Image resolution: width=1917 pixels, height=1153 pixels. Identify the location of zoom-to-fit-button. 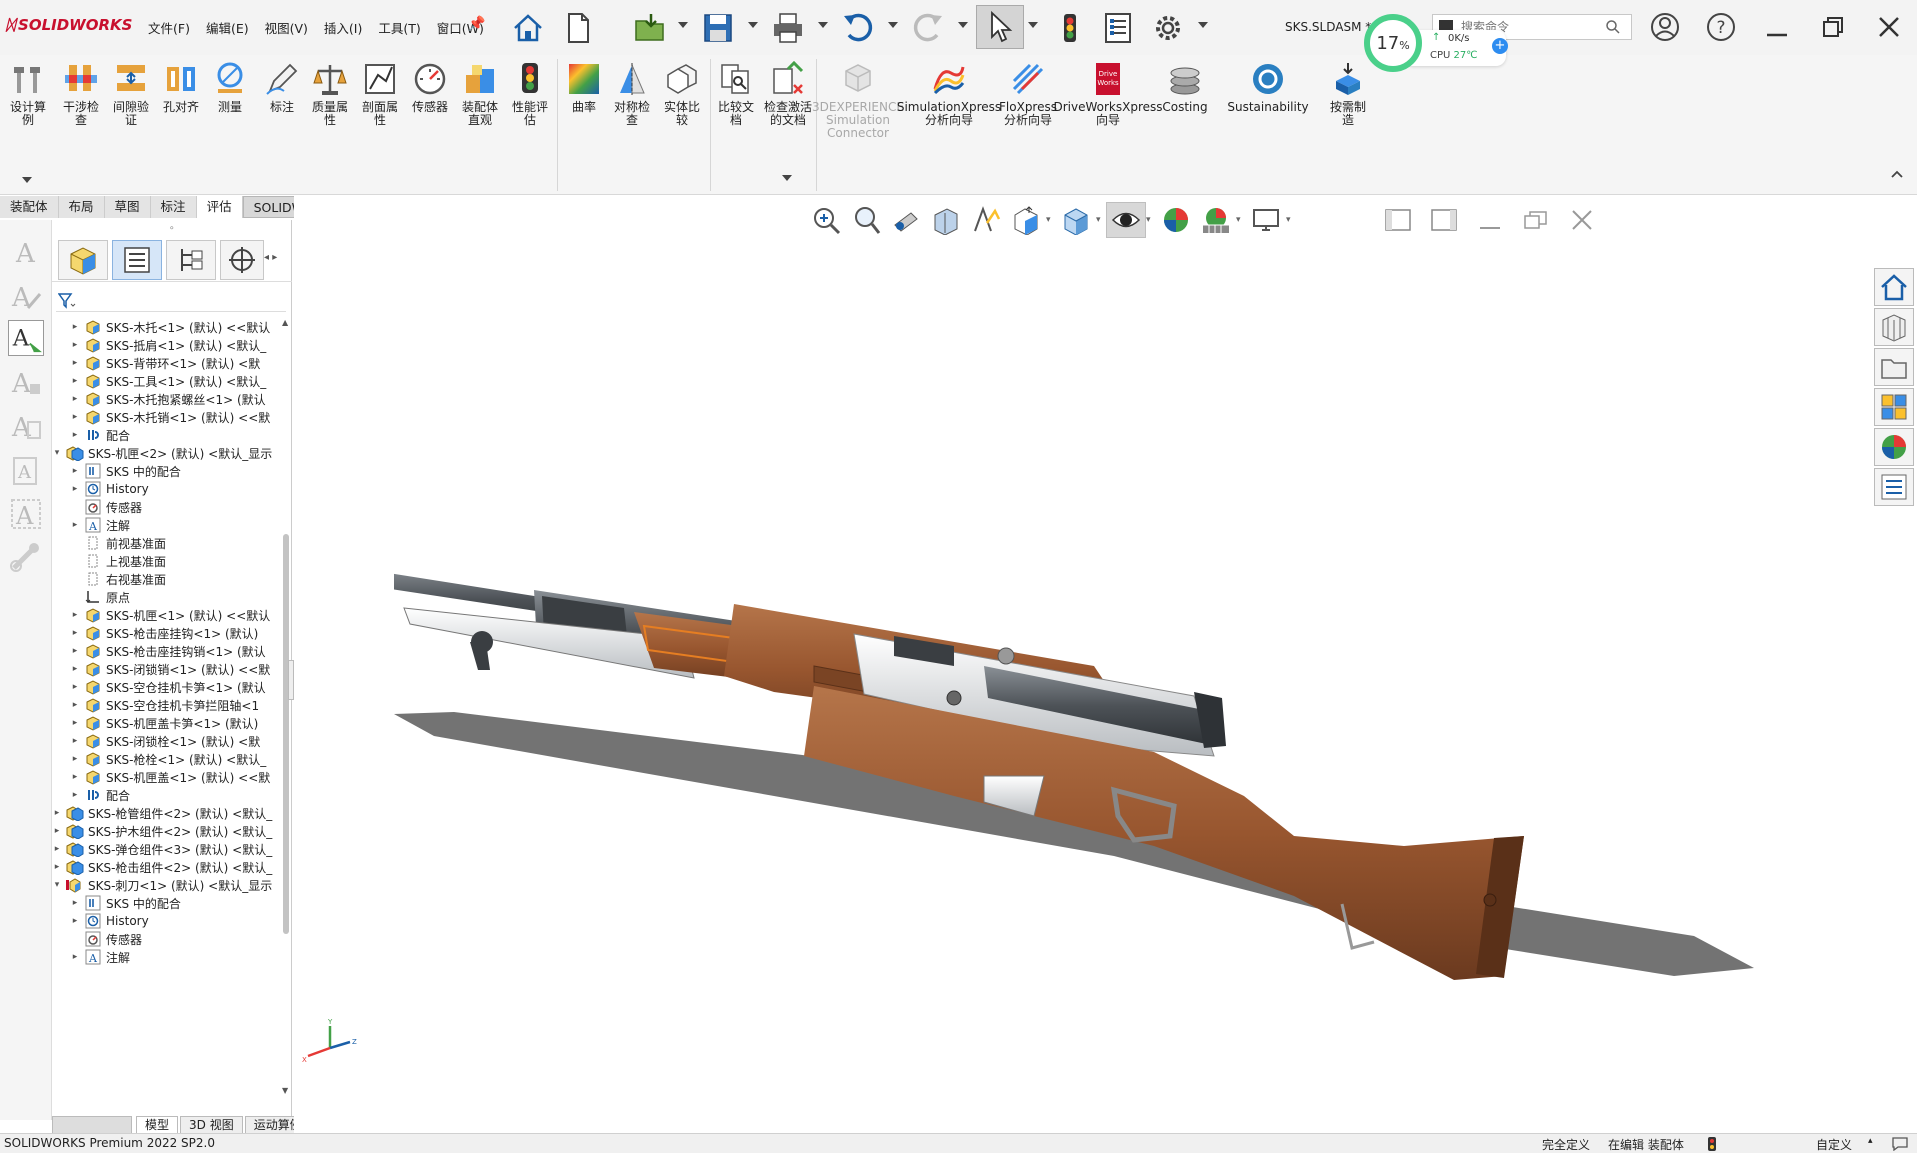
(826, 220).